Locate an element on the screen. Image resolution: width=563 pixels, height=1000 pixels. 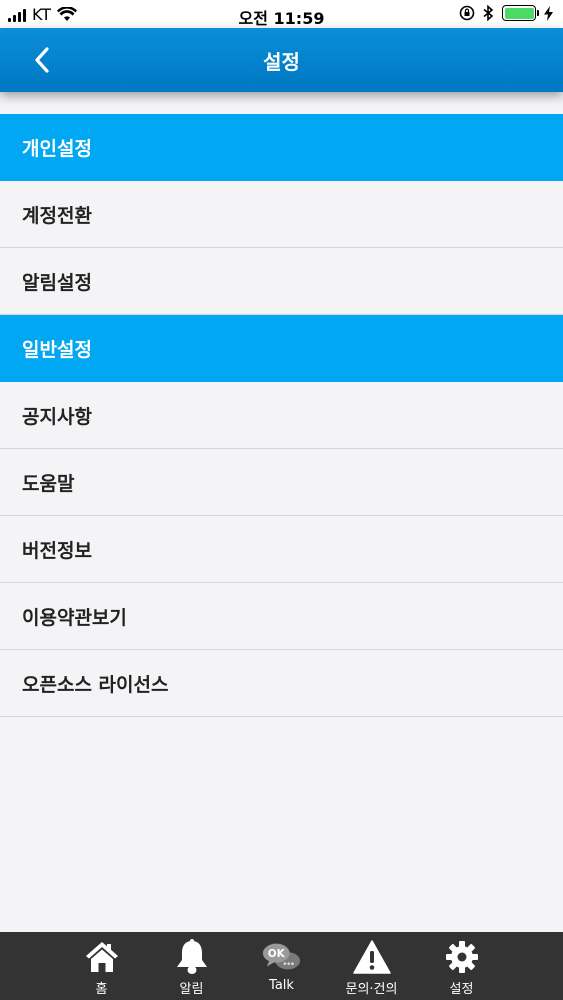
tab-talk: OK Talk is located at coordinates (282, 966).